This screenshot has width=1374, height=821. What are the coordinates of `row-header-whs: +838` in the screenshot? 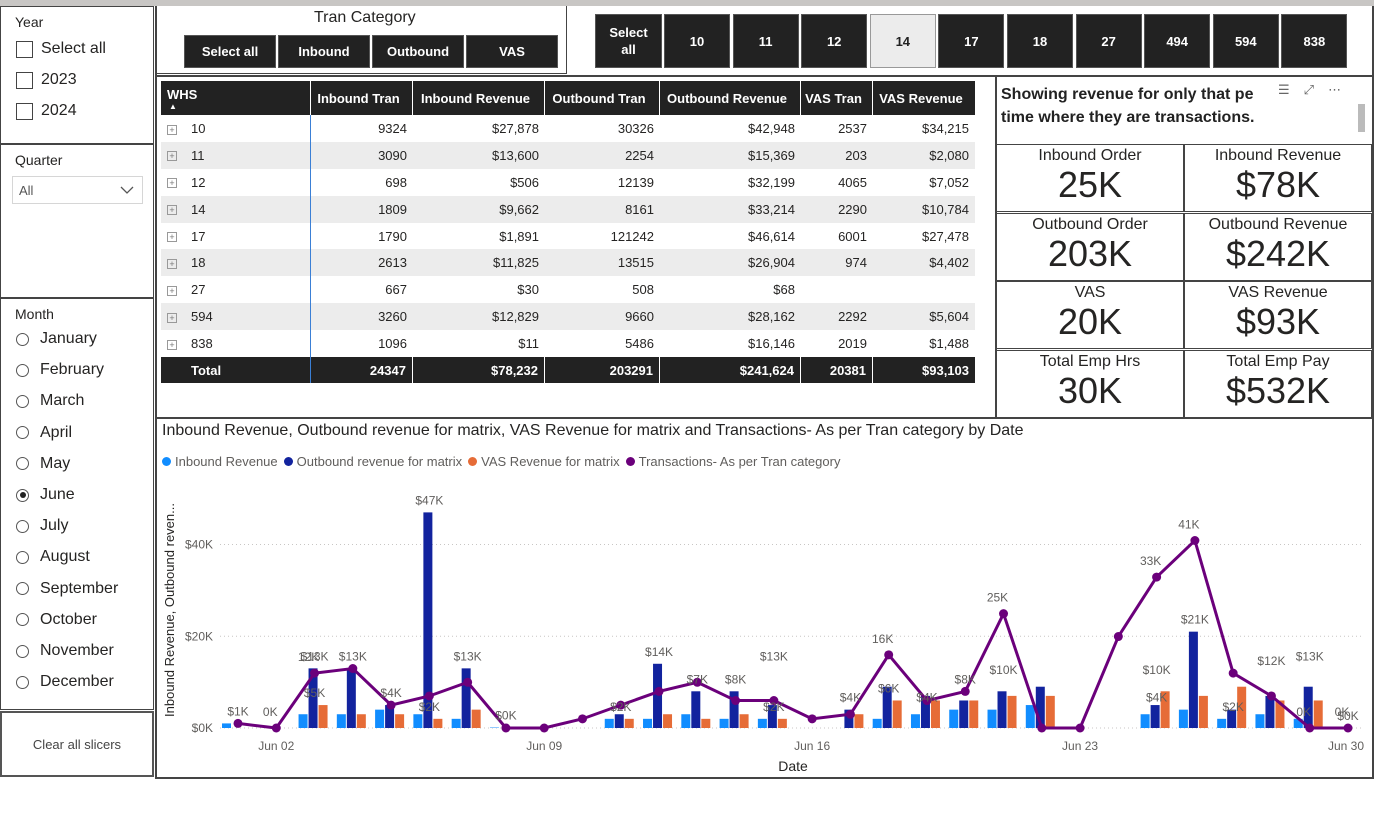 It's located at (236, 343).